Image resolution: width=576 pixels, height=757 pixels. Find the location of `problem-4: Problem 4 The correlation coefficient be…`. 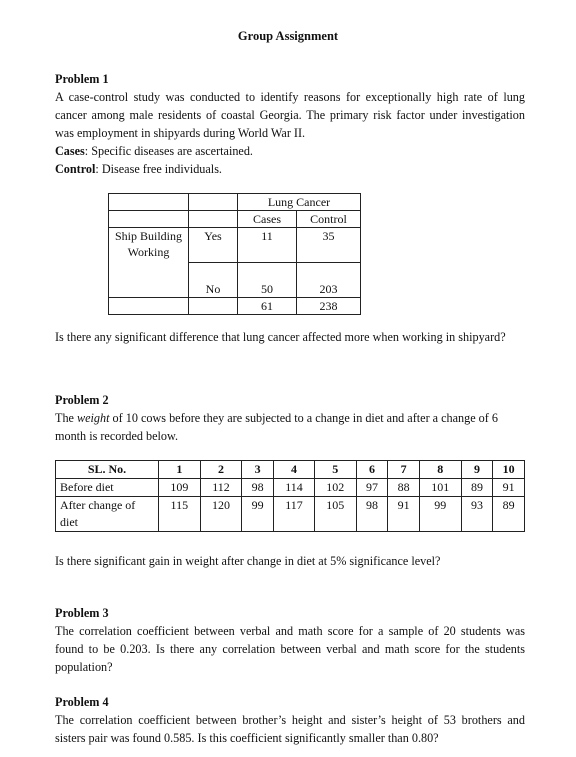

problem-4: Problem 4 The correlation coefficient be… is located at coordinates (290, 720).